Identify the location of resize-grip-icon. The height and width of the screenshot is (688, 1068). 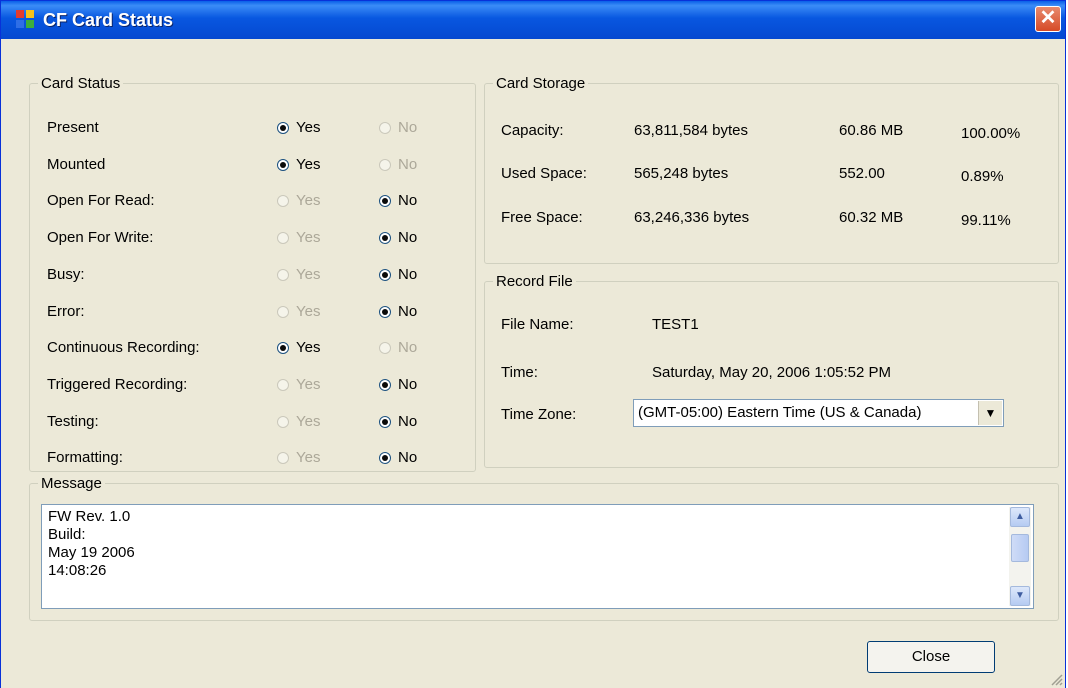
(1056, 679).